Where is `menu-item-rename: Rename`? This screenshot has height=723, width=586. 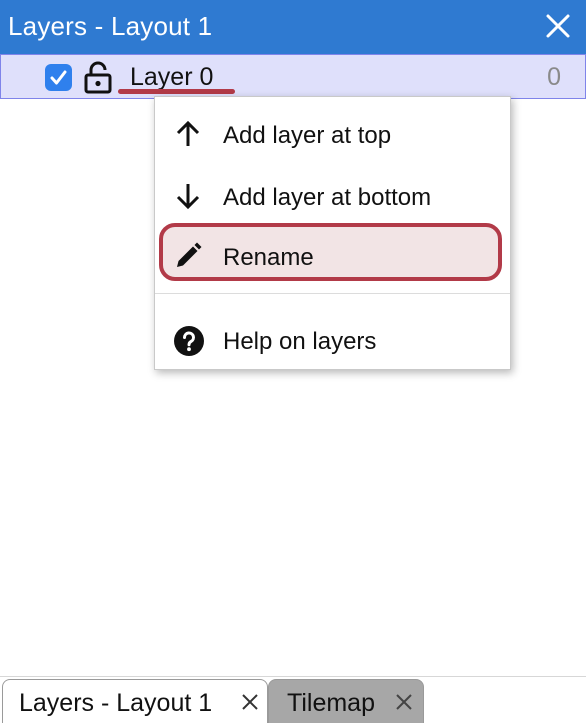
menu-item-rename: Rename is located at coordinates (332, 254).